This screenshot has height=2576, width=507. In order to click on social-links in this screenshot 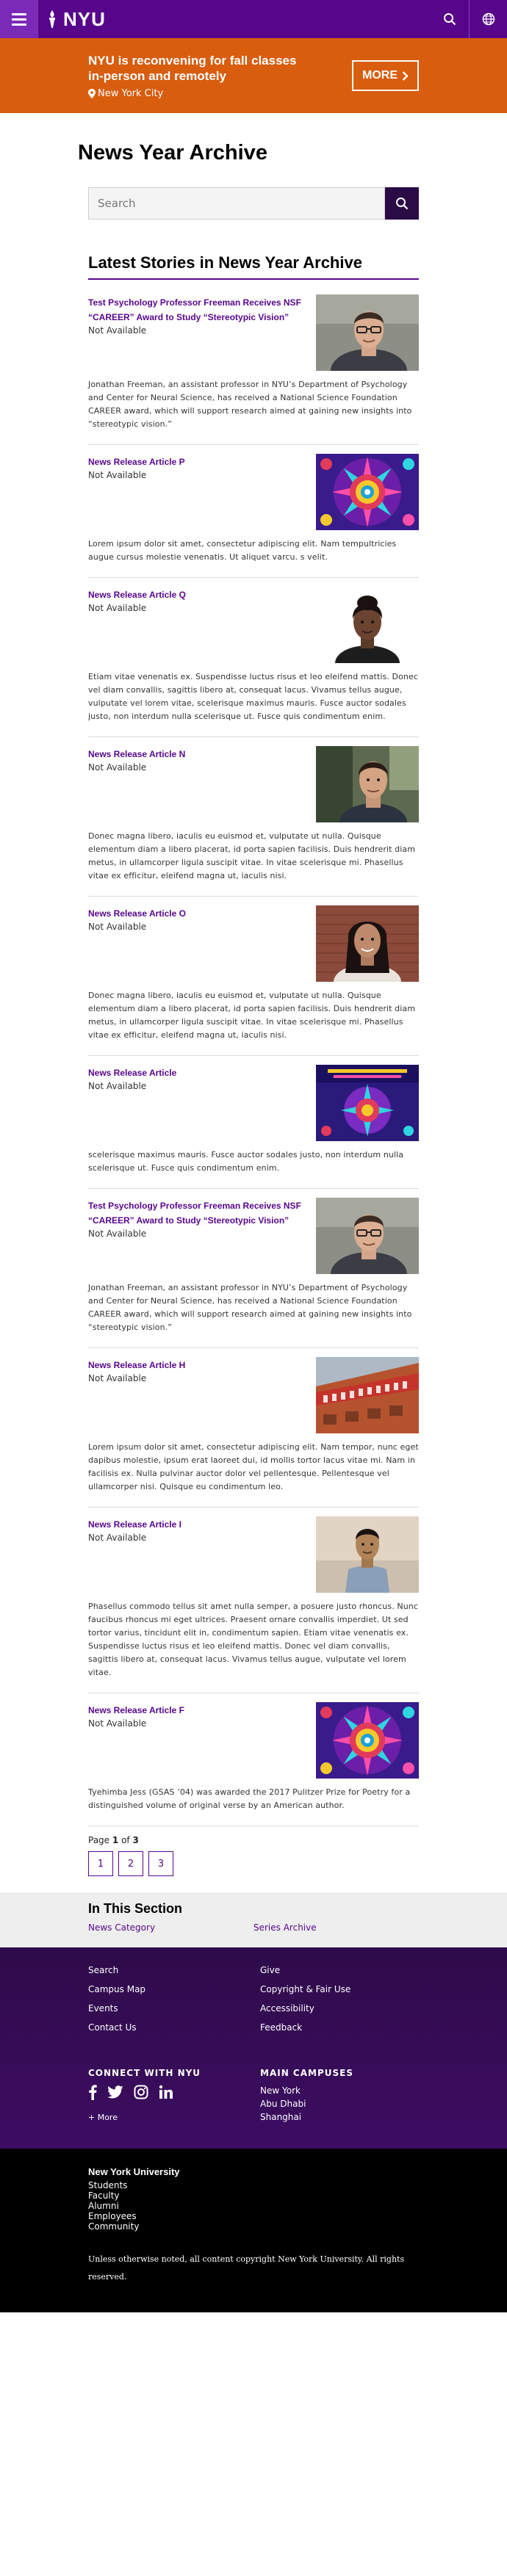, I will do `click(174, 2093)`.